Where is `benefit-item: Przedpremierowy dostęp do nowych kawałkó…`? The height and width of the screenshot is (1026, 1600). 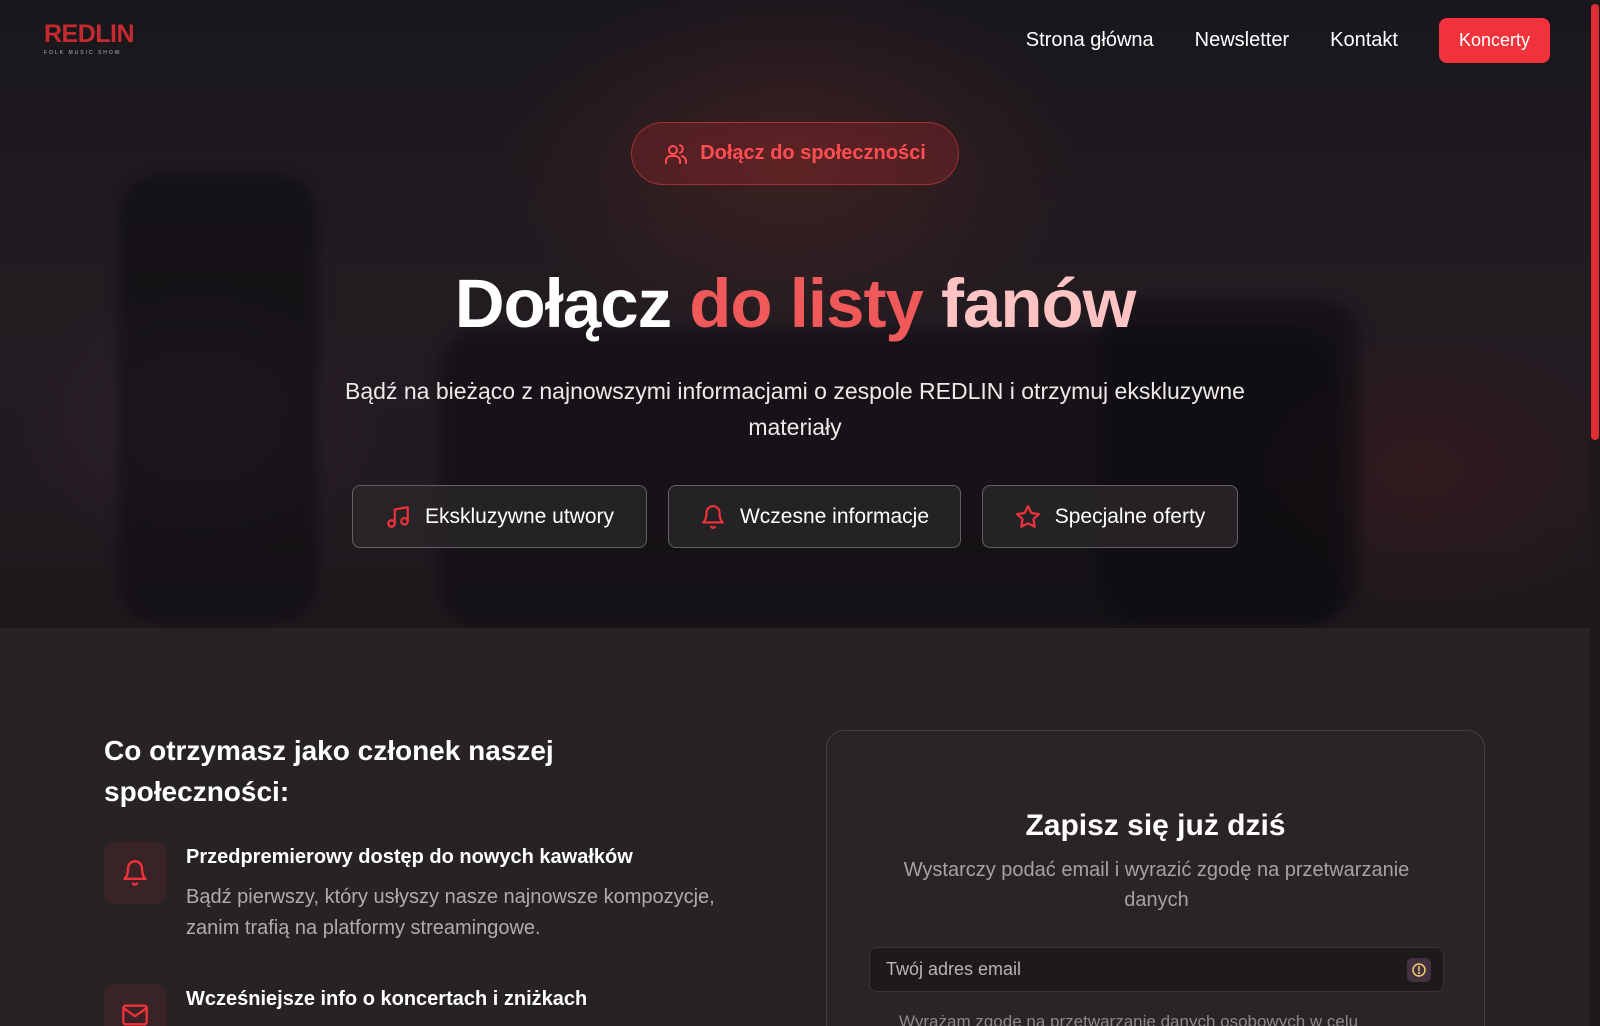 benefit-item: Przedpremierowy dostęp do nowych kawałkó… is located at coordinates (424, 902).